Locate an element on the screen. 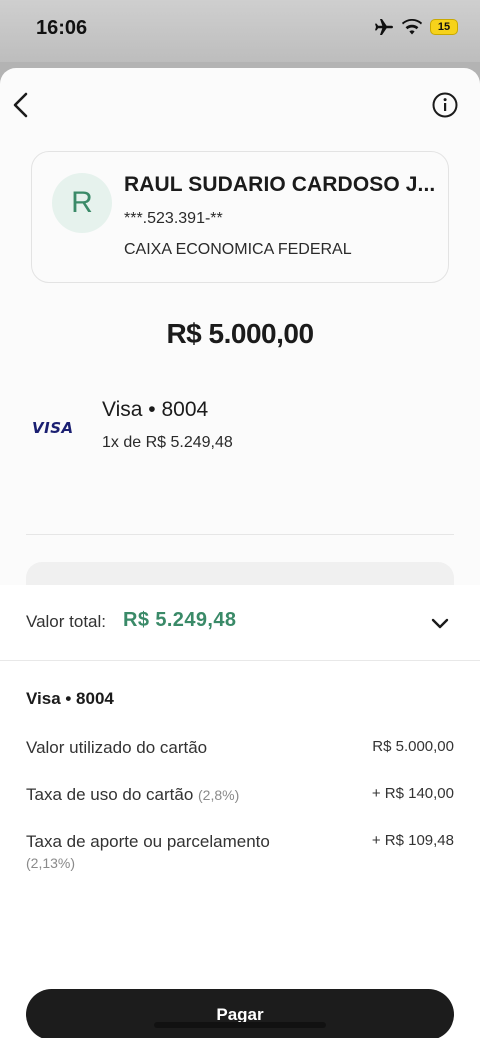 This screenshot has width=480, height=1038. total-label: Valor total: is located at coordinates (66, 621).